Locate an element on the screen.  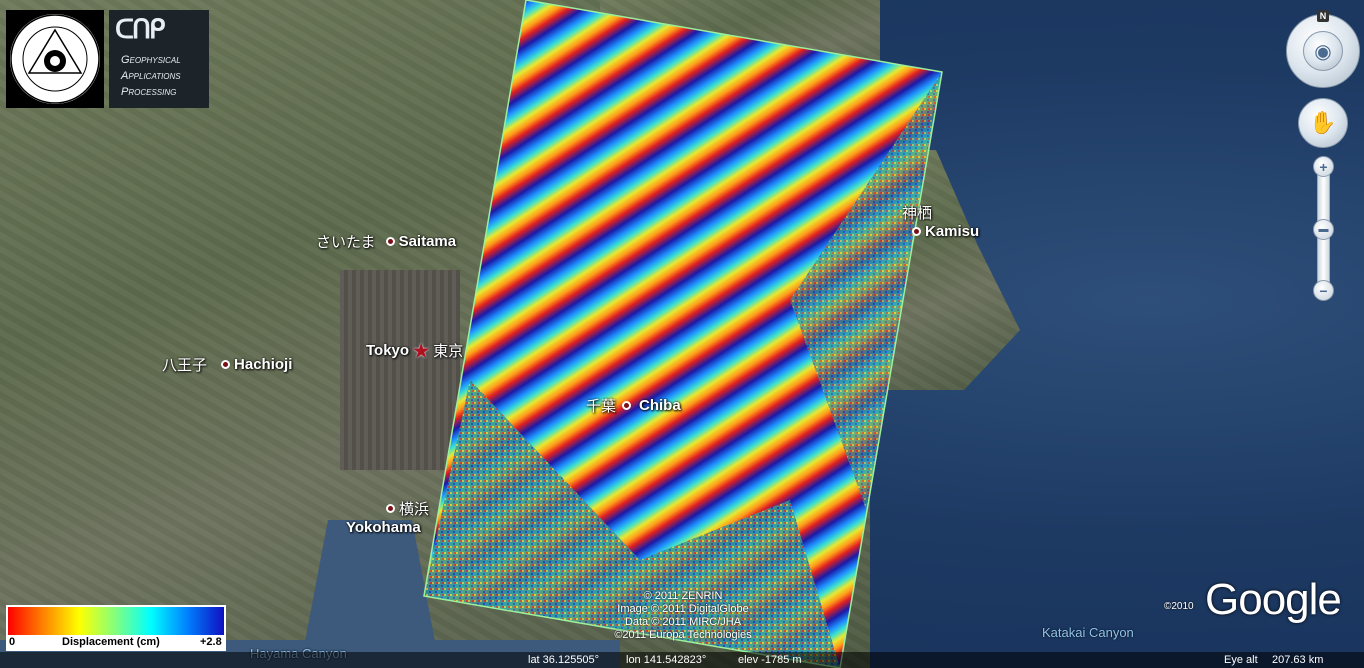
university-seal-icon is located at coordinates (55, 59).